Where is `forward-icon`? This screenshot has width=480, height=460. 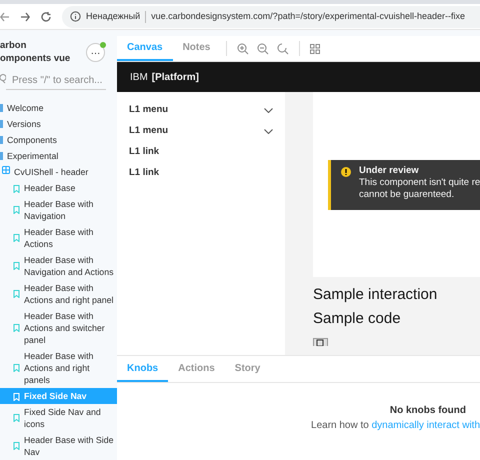
forward-icon is located at coordinates (25, 17).